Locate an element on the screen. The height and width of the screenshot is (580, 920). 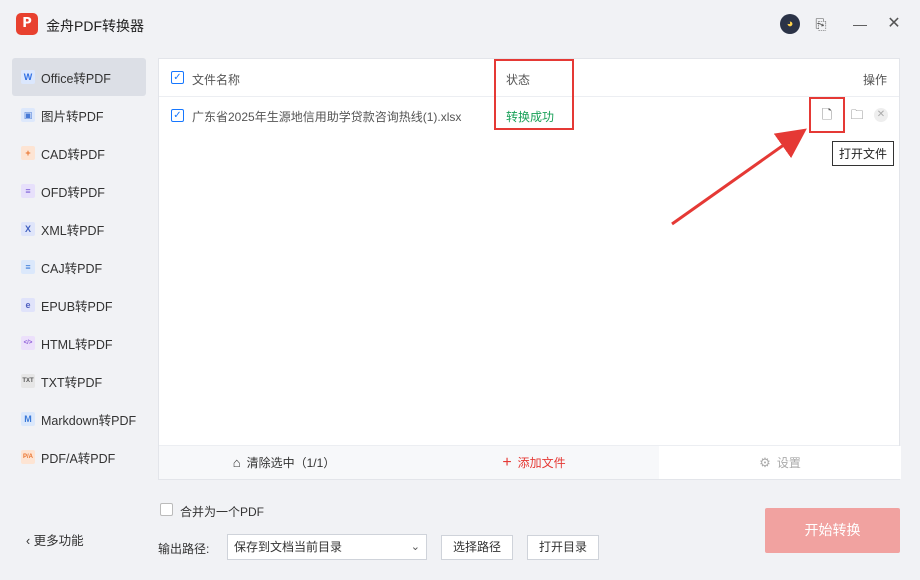
sidebar-item-label: Markdown转PDF is located at coordinates (89, 420).